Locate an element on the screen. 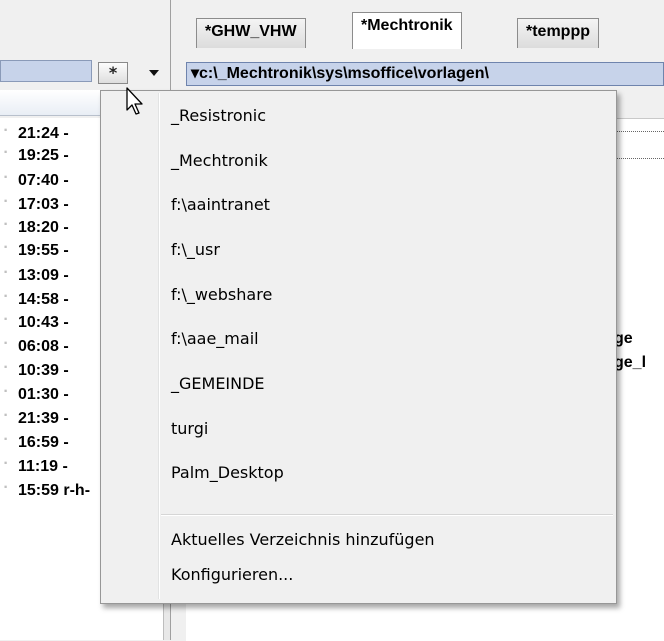 Image resolution: width=664 pixels, height=641 pixels. menu-item-palm-desktop: Palm_Desktop is located at coordinates (386, 473).